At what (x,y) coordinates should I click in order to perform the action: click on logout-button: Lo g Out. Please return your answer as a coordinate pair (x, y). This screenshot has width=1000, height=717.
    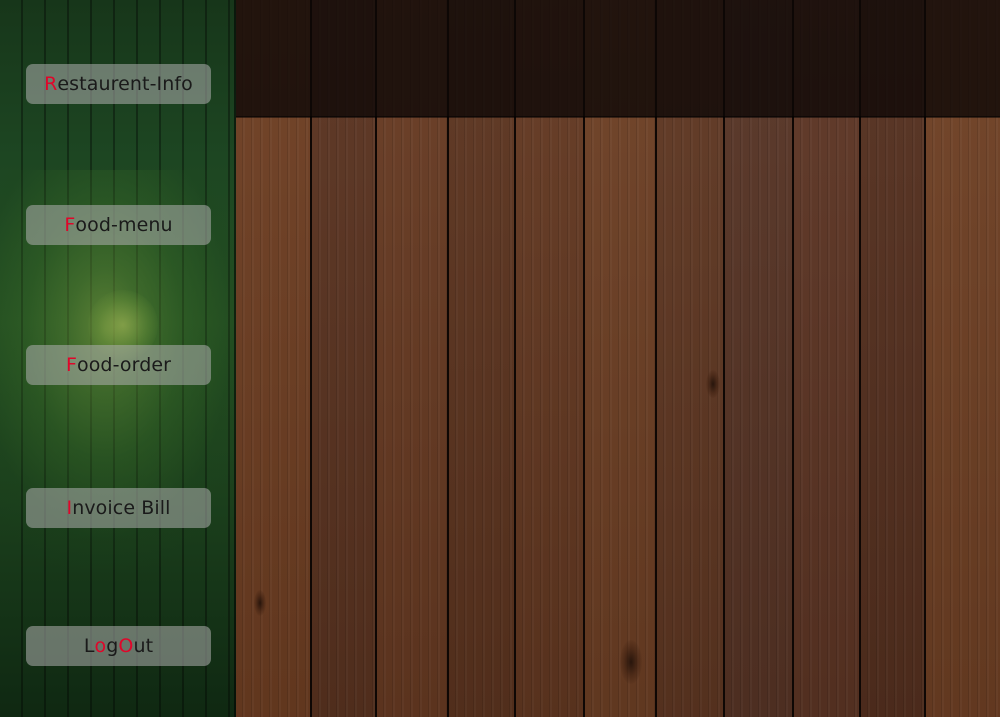
    Looking at the image, I should click on (118, 646).